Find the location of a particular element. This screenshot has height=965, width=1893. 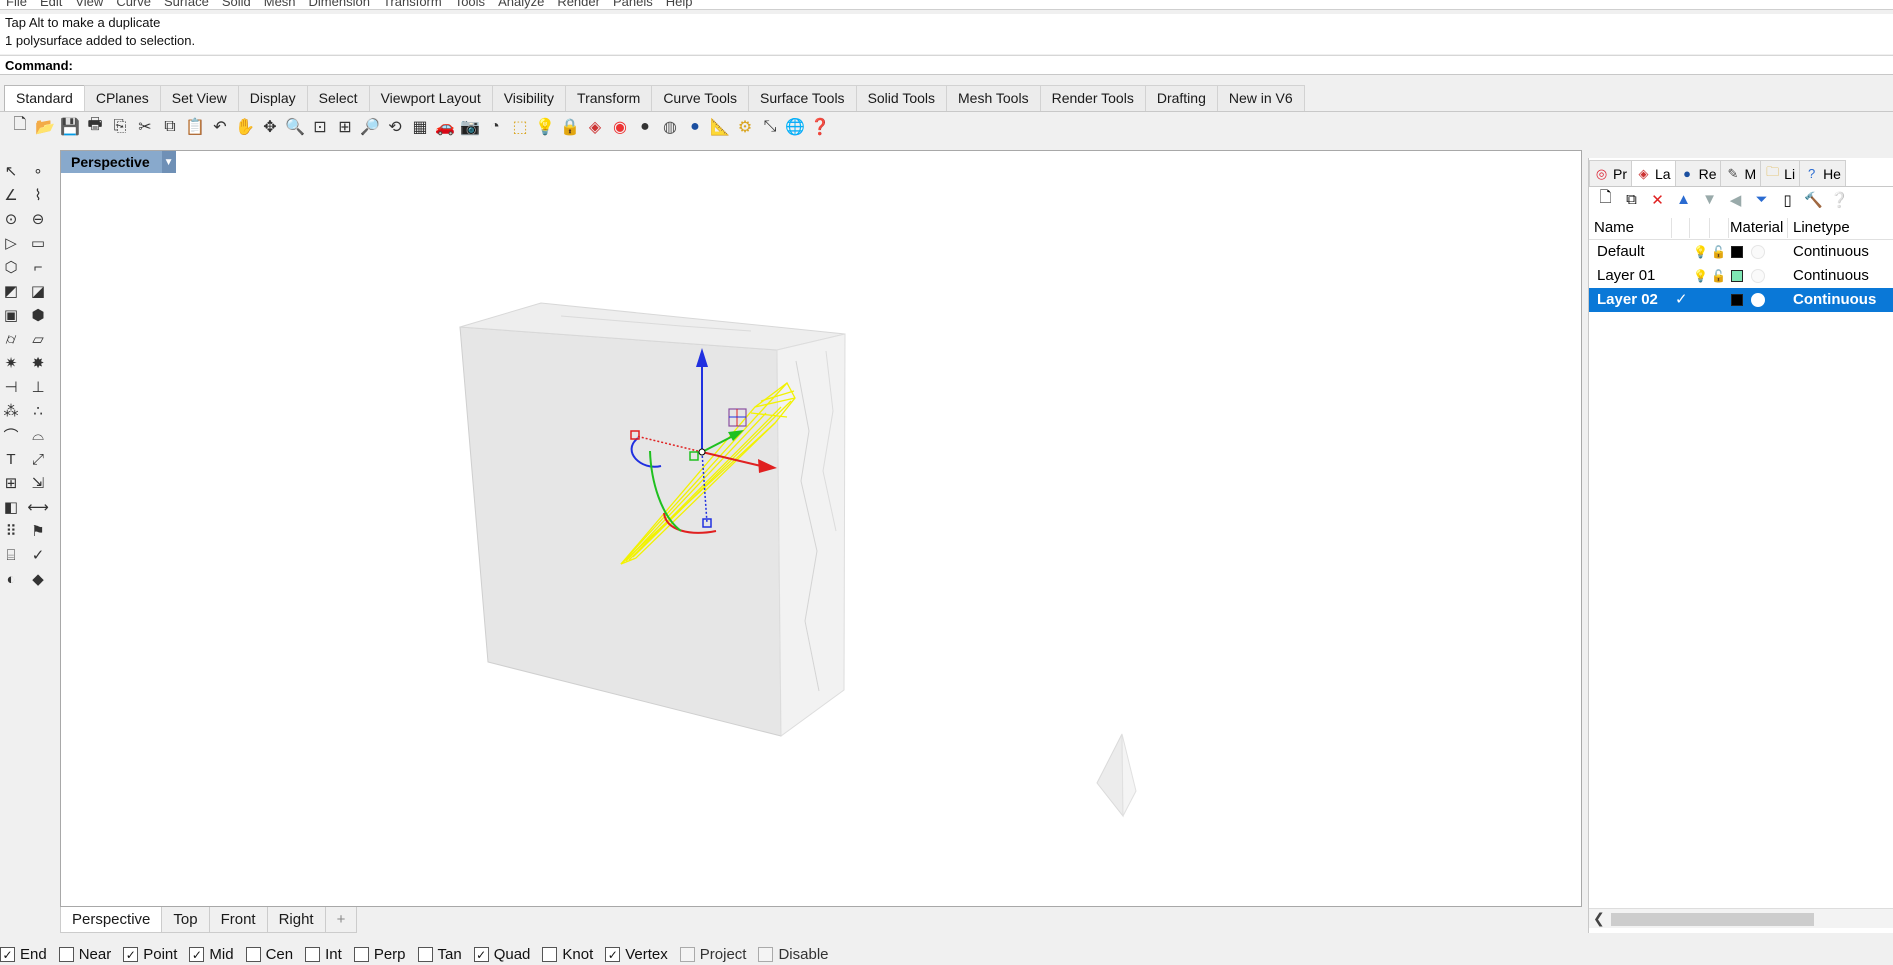

polygon-icon: ⬡ is located at coordinates (11, 267).